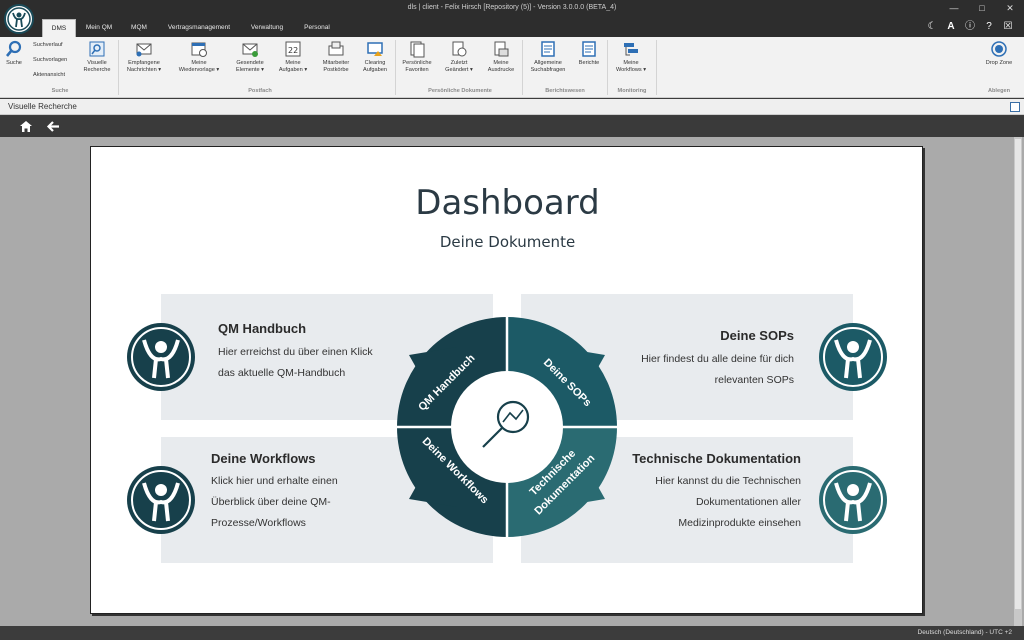 The width and height of the screenshot is (1024, 640). Describe the element at coordinates (965, 632) in the screenshot. I see `locale-status: Deutsch (Deutschland) - UTC +2` at that location.